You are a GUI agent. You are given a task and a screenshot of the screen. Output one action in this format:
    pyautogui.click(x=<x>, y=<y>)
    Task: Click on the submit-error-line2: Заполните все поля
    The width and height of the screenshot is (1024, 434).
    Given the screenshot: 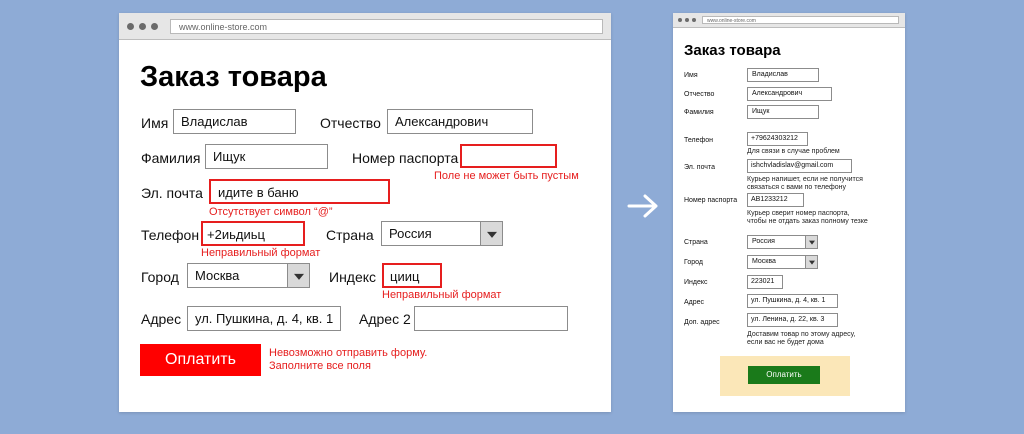 What is the action you would take?
    pyautogui.click(x=320, y=366)
    